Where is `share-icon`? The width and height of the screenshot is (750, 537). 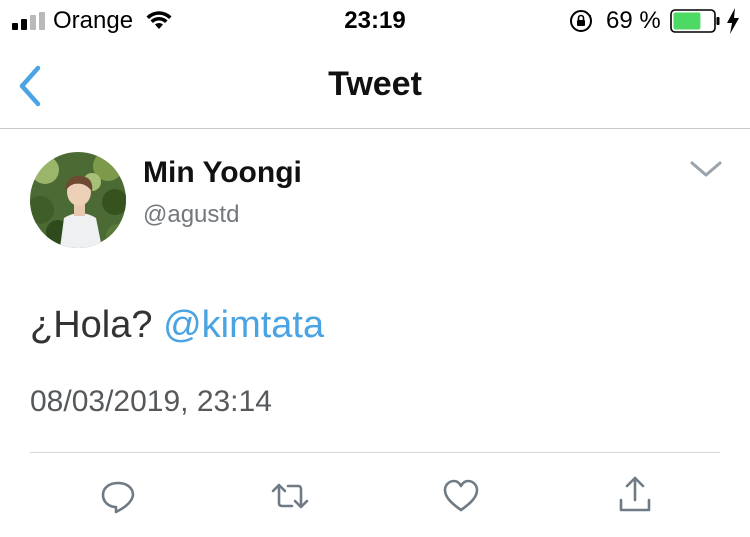
share-icon is located at coordinates (635, 494).